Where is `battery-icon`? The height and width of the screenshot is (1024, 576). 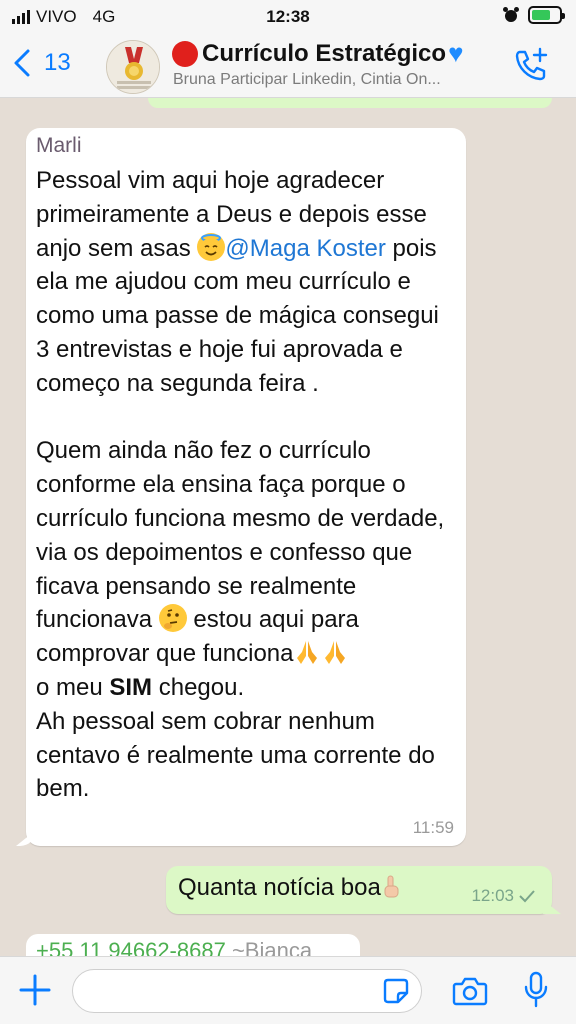
battery-icon is located at coordinates (546, 15).